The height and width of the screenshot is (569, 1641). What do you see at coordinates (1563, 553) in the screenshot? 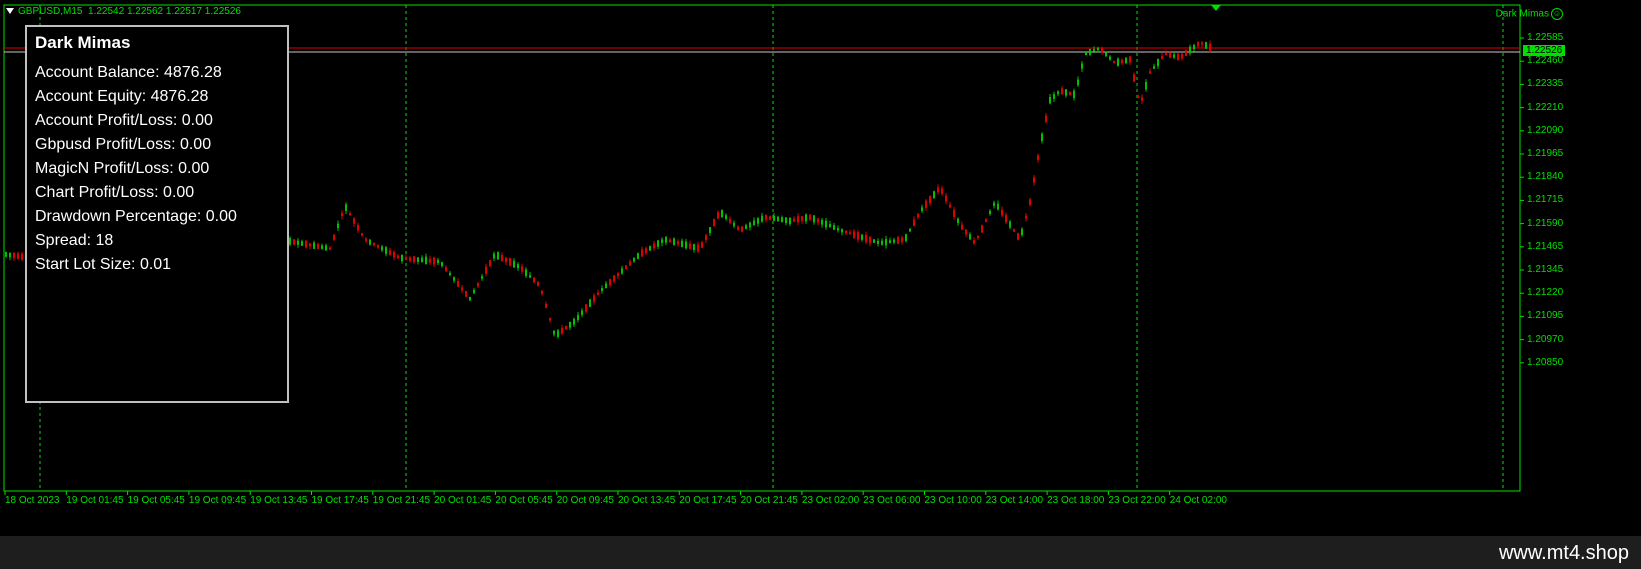
I see `site-watermark: www.mt4.shop` at bounding box center [1563, 553].